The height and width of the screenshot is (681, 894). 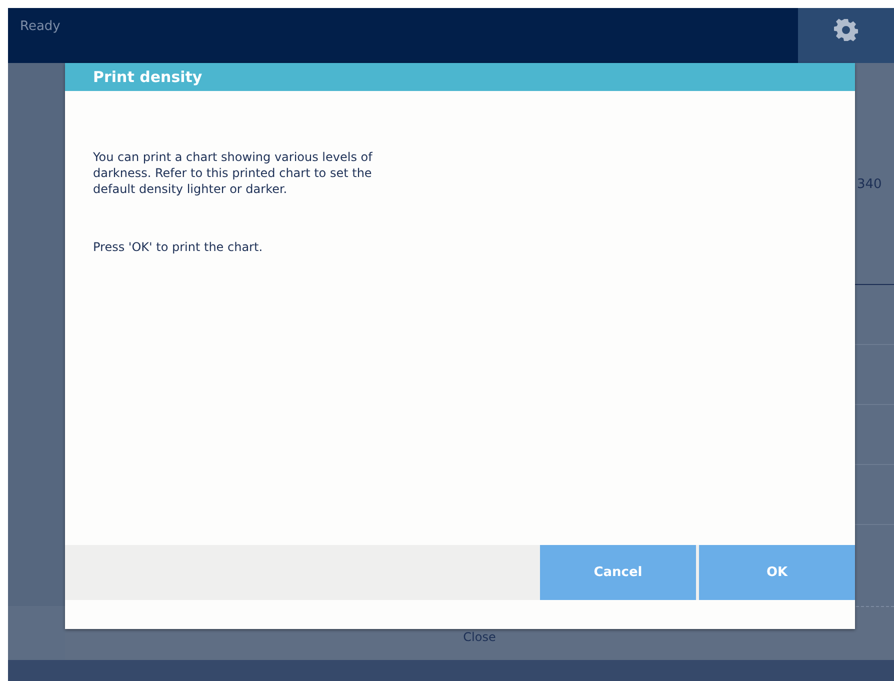 What do you see at coordinates (869, 184) in the screenshot?
I see `value-text: 340` at bounding box center [869, 184].